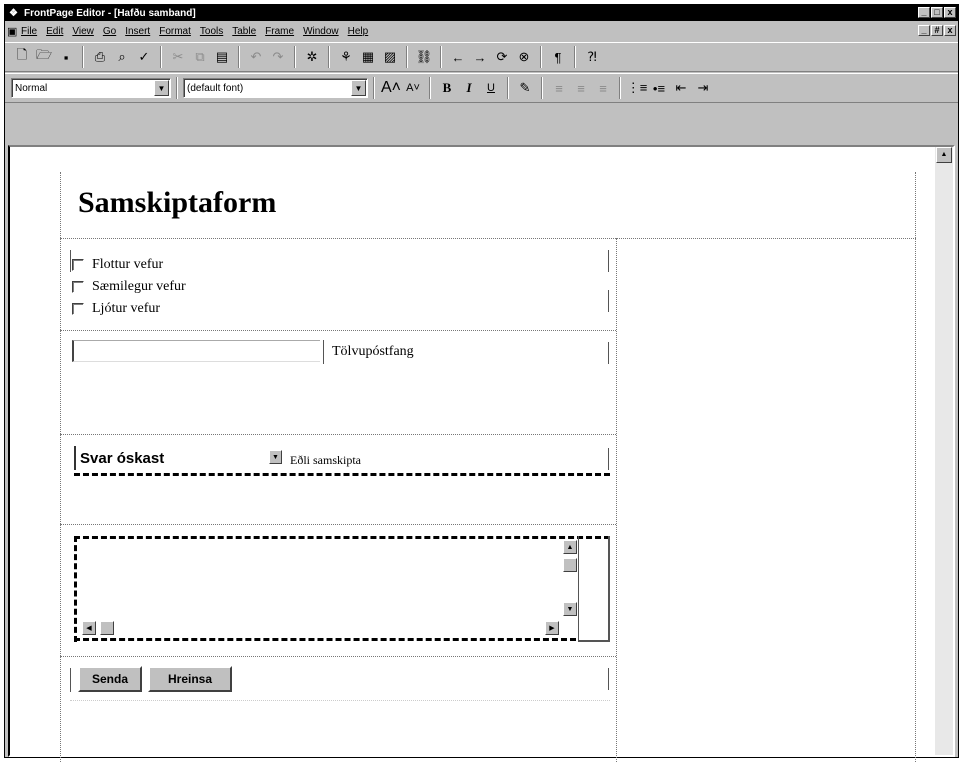  I want to click on webbot-icon: ✲, so click(312, 57).